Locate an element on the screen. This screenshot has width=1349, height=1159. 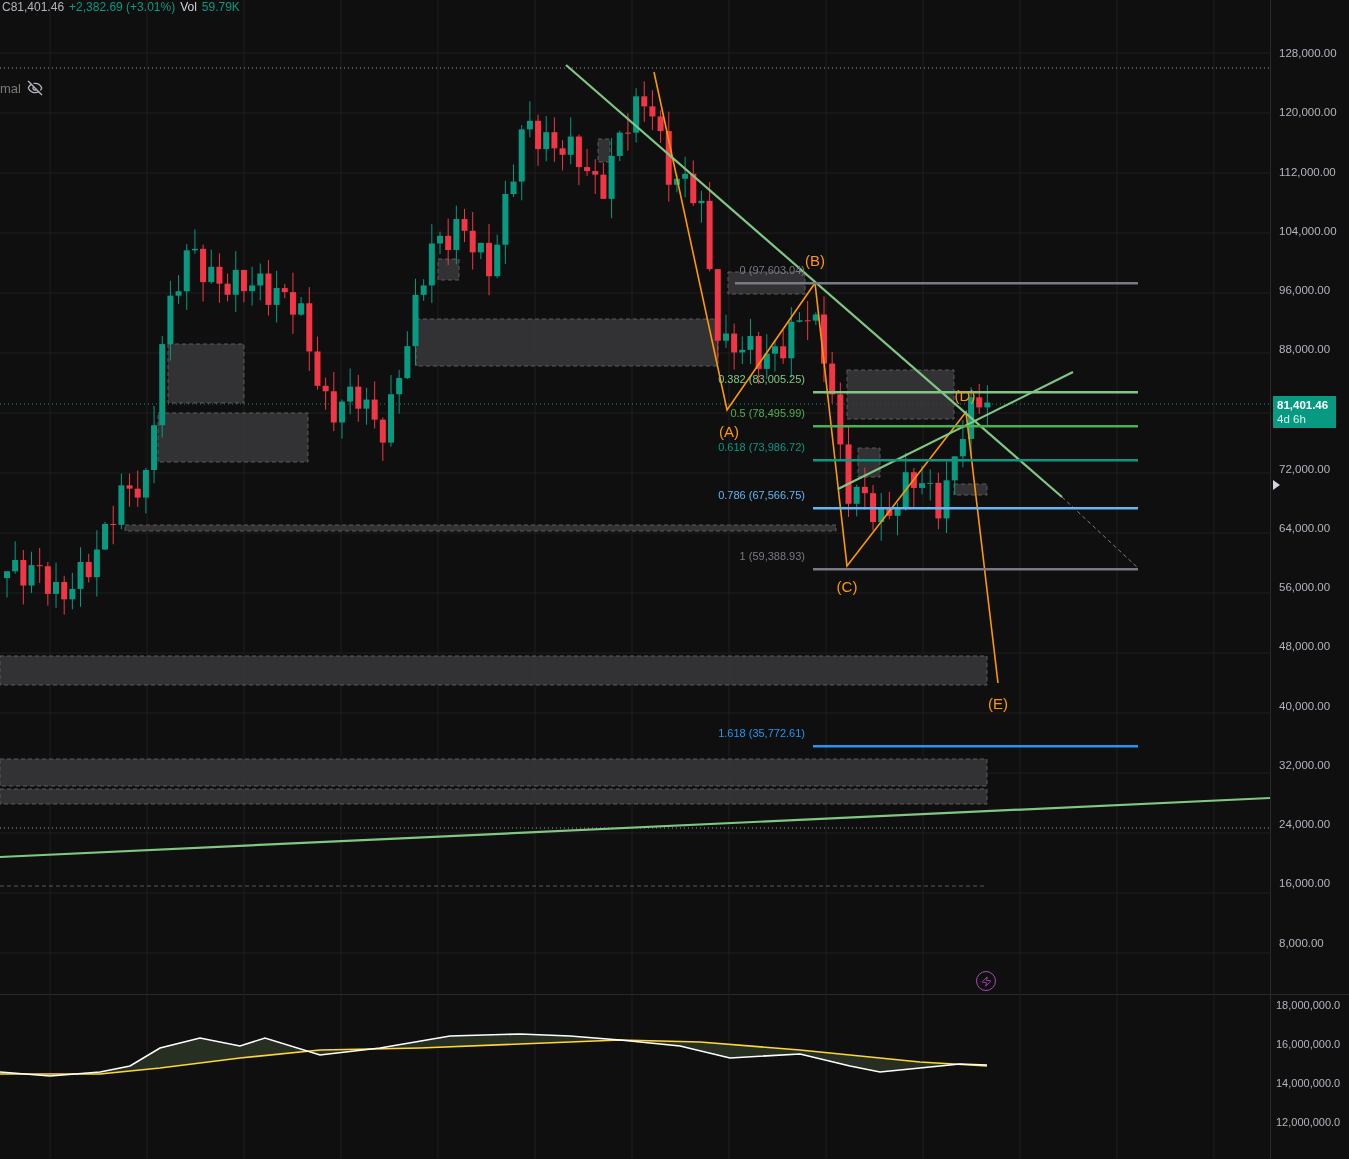
close-price-text: C81,401.46 is located at coordinates (33, 7).